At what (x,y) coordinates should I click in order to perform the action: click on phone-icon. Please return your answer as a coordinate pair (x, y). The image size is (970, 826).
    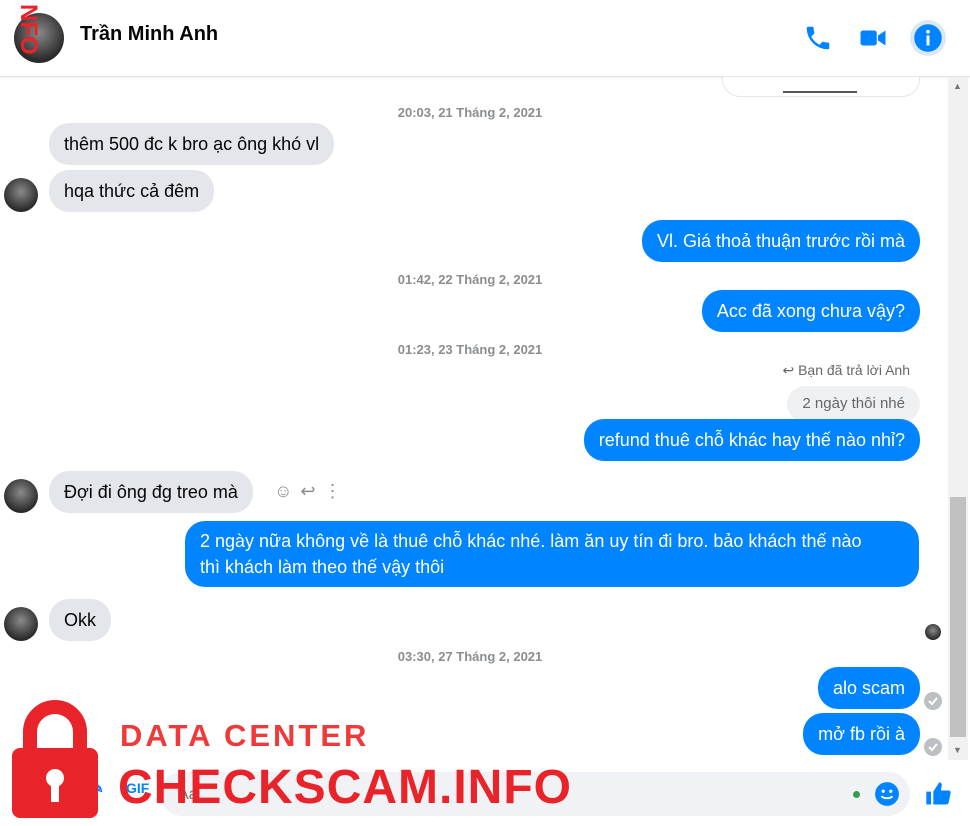
    Looking at the image, I should click on (818, 38).